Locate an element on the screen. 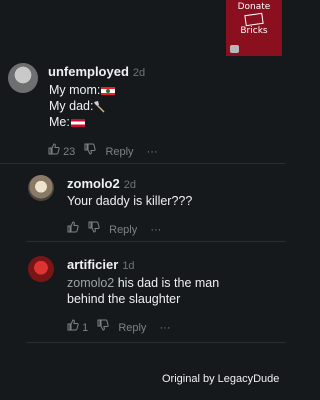  comment-line: Me: is located at coordinates (59, 122).